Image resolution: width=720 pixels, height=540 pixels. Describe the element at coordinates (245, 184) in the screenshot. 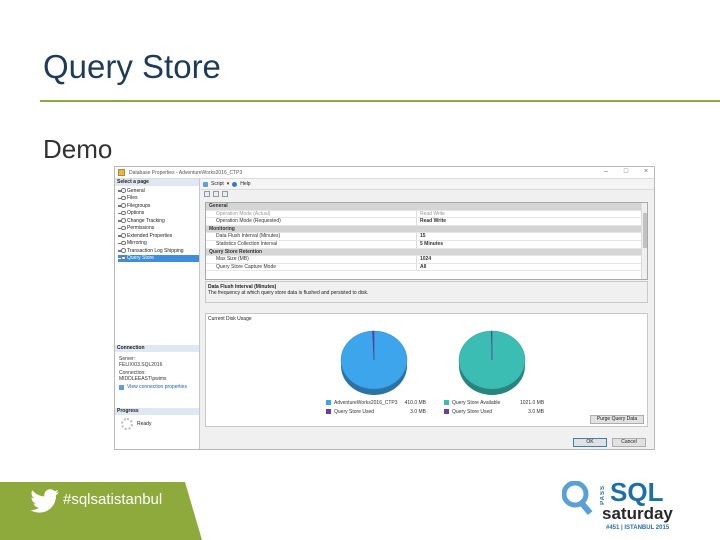

I see `help-button: Help` at that location.